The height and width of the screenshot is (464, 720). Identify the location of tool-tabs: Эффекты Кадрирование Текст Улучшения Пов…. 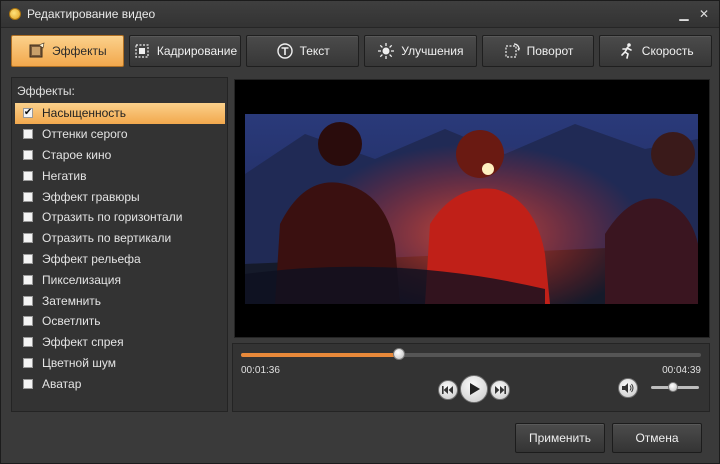
(362, 52).